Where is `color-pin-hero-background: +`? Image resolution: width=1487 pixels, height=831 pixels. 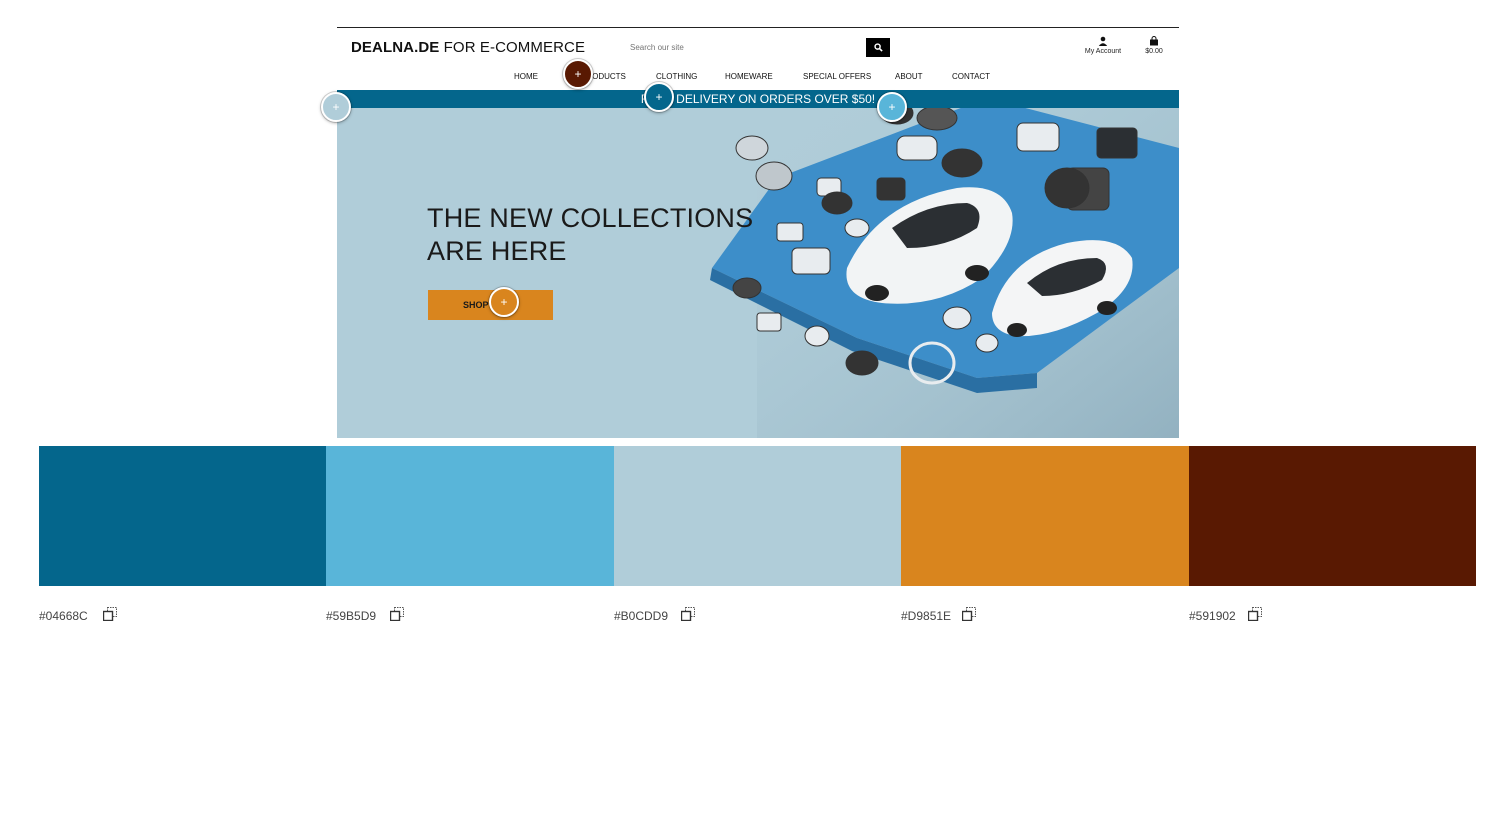 color-pin-hero-background: + is located at coordinates (336, 107).